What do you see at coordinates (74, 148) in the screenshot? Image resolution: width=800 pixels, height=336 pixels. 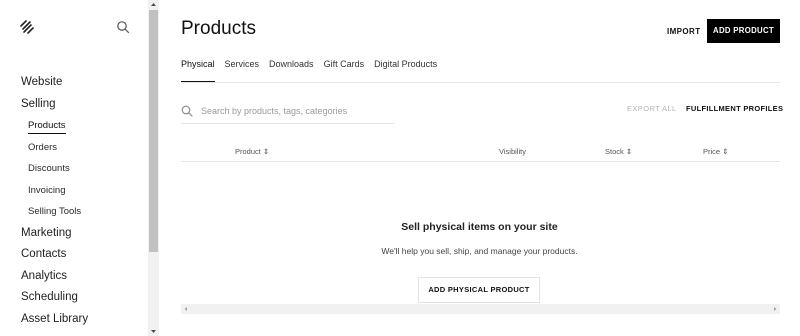 I see `sidebar-item-orders: Orders` at bounding box center [74, 148].